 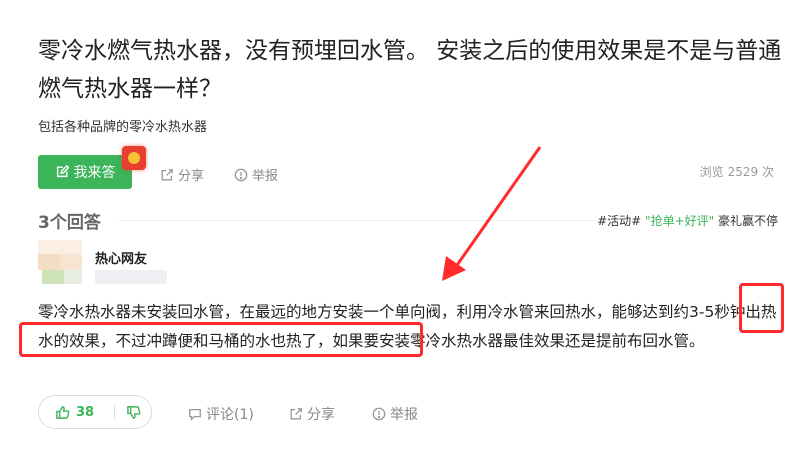 I want to click on edit-icon, so click(x=62, y=171).